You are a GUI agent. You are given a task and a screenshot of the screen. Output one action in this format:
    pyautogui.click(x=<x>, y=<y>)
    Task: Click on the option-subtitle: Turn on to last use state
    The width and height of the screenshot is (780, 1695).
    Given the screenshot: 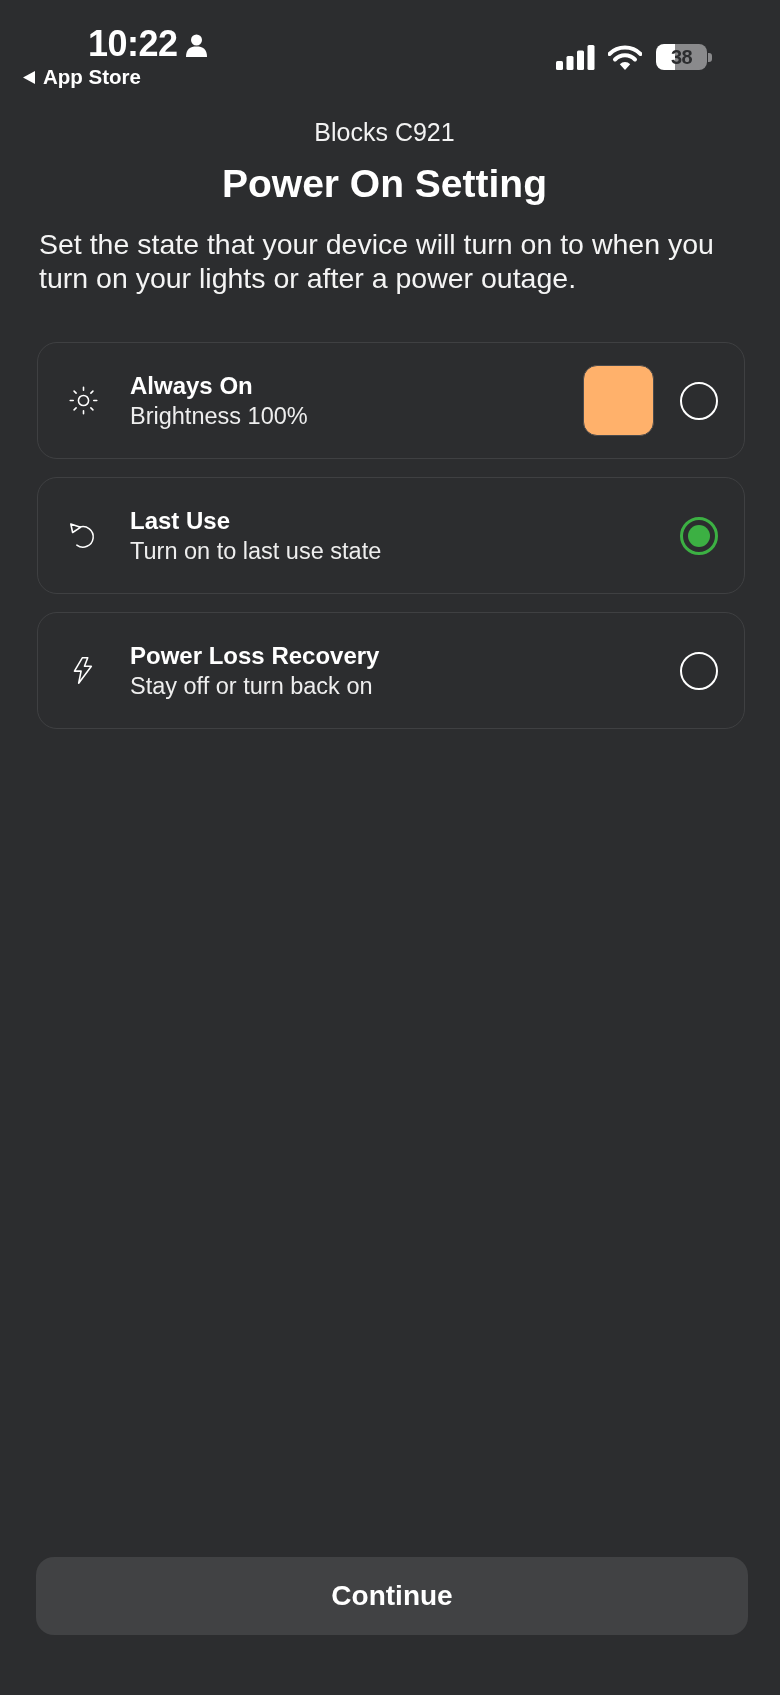 What is the action you would take?
    pyautogui.click(x=256, y=551)
    